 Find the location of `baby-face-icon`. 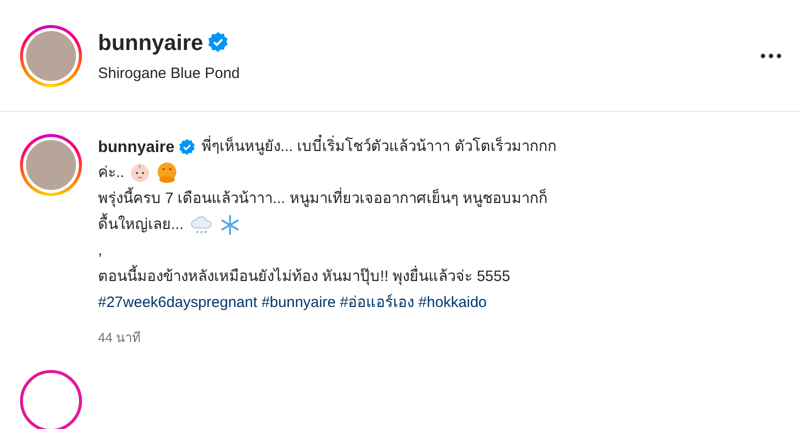

baby-face-icon is located at coordinates (140, 173).